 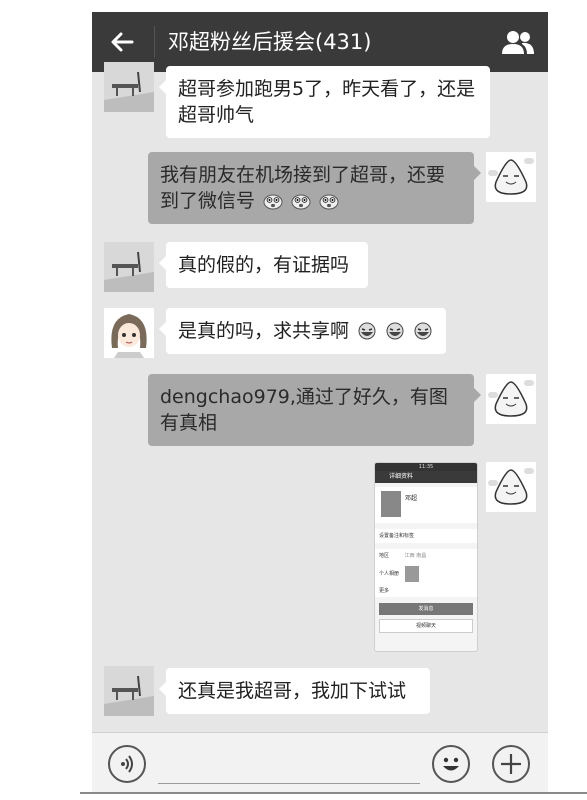 What do you see at coordinates (426, 467) in the screenshot?
I see `shot-status-bar: 11:35` at bounding box center [426, 467].